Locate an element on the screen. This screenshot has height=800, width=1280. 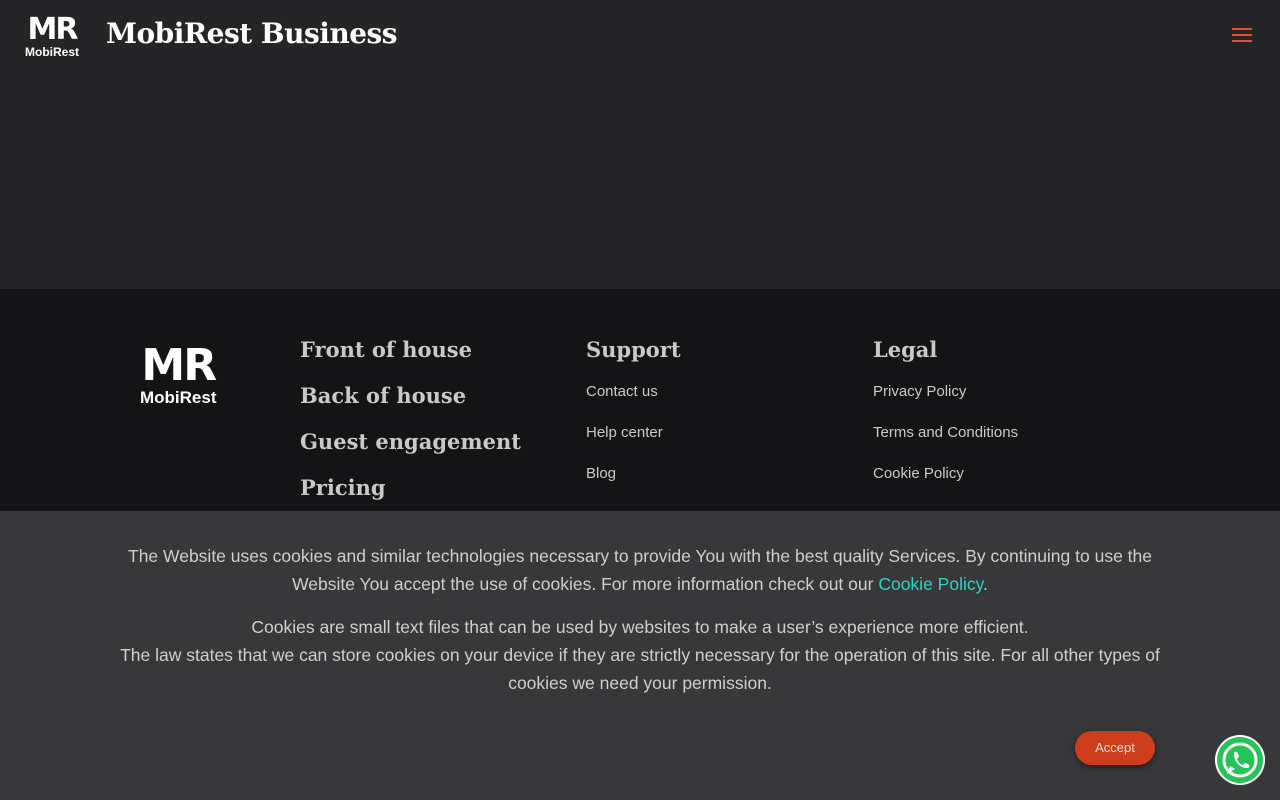
footer-link-guest-engagement: Guest engagement is located at coordinates (410, 452).